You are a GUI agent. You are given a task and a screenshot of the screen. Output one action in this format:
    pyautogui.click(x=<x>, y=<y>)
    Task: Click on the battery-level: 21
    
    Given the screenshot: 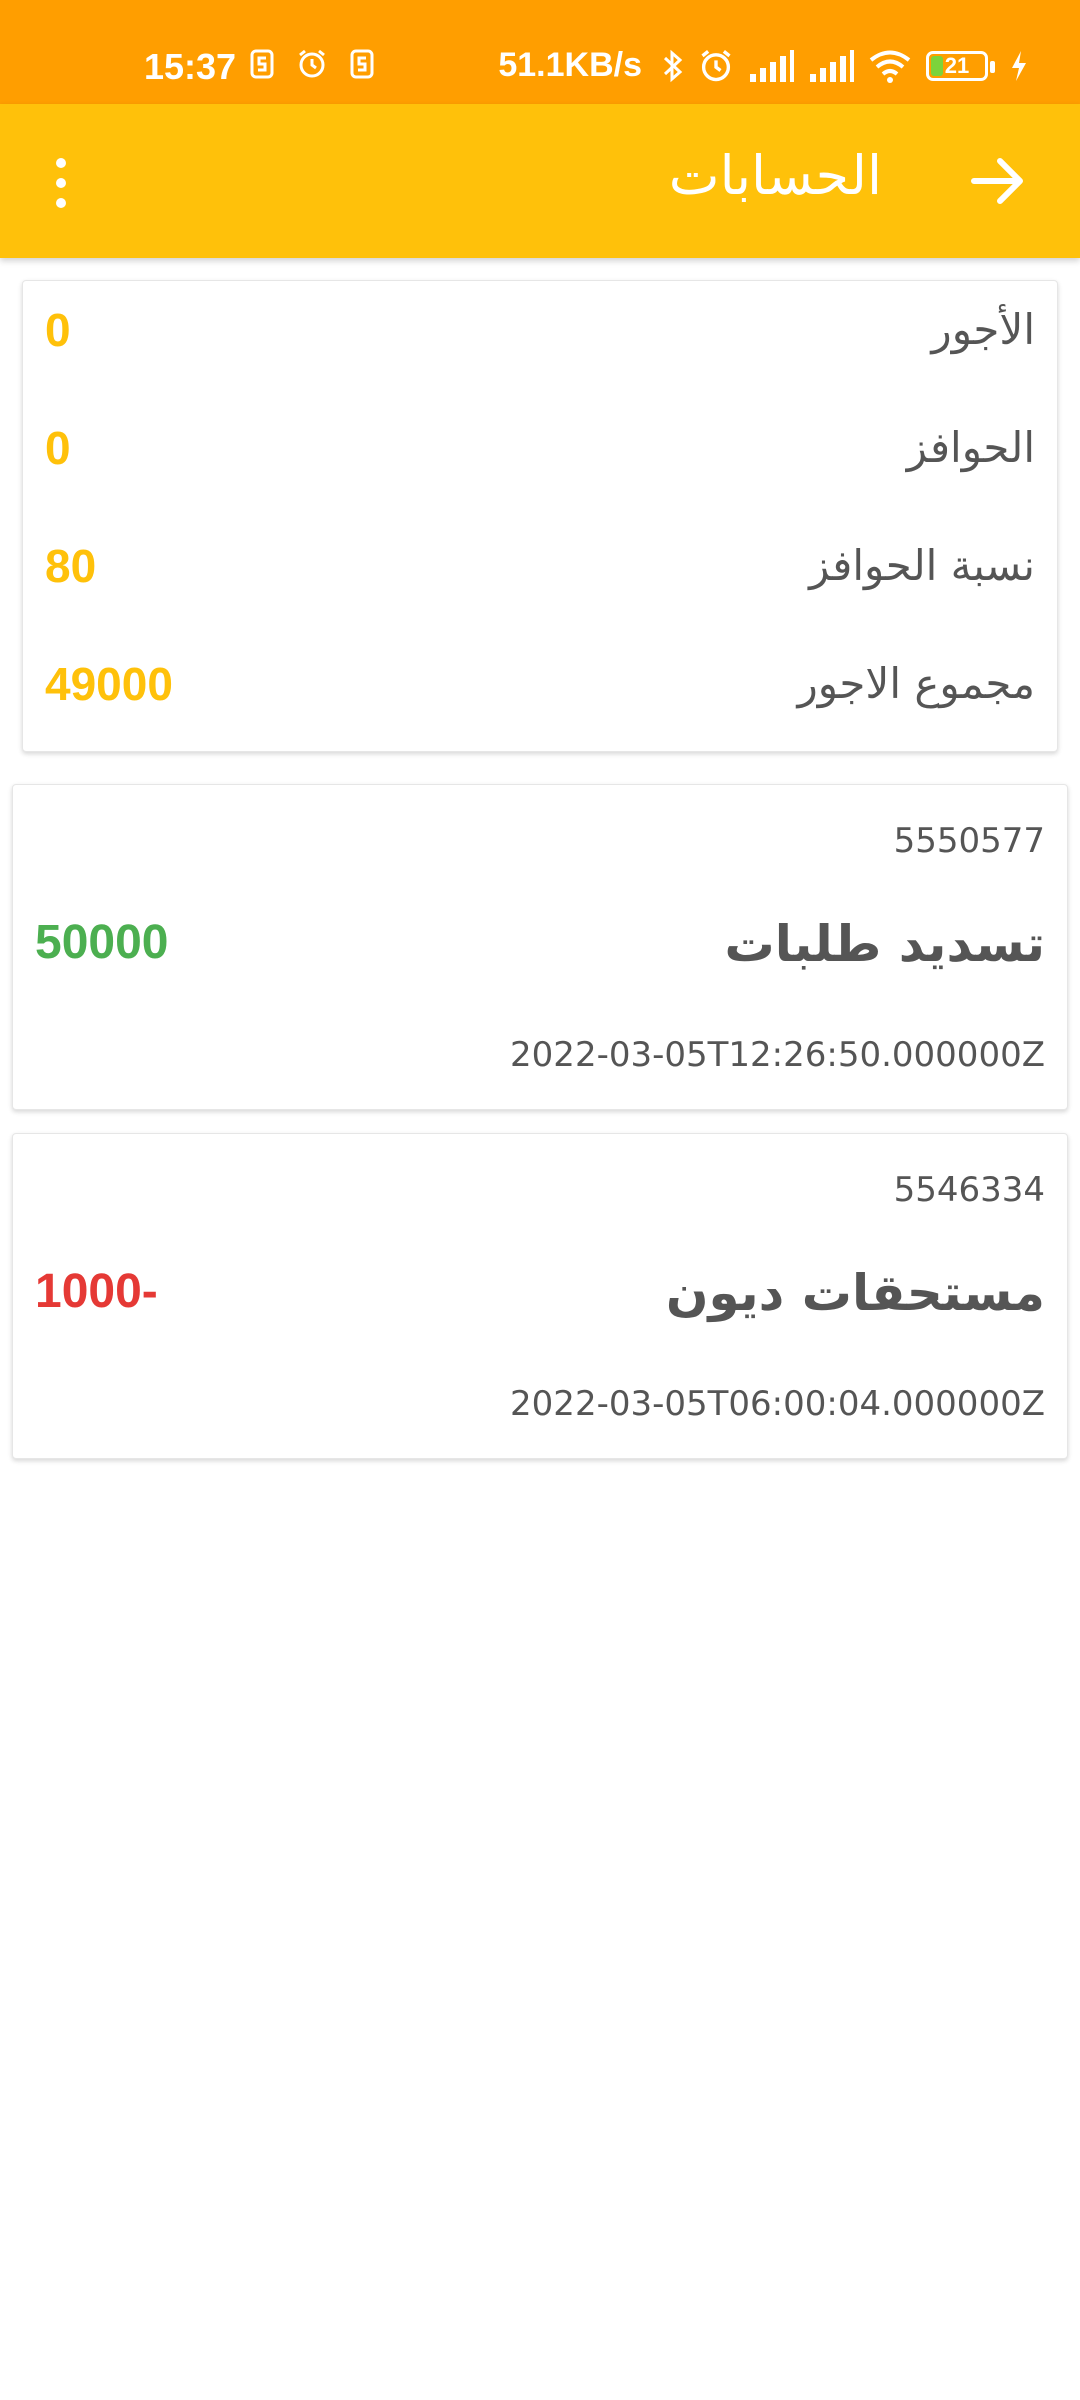 What is the action you would take?
    pyautogui.click(x=957, y=65)
    